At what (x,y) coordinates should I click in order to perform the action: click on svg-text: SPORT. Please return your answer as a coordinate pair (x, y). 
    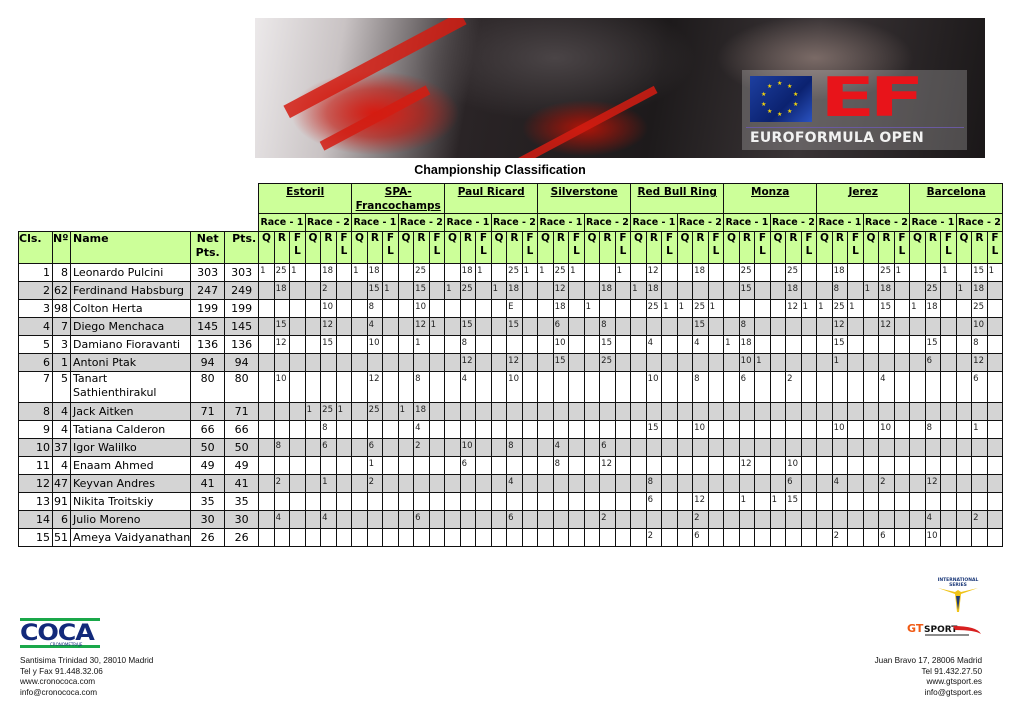
    Looking at the image, I should click on (941, 630).